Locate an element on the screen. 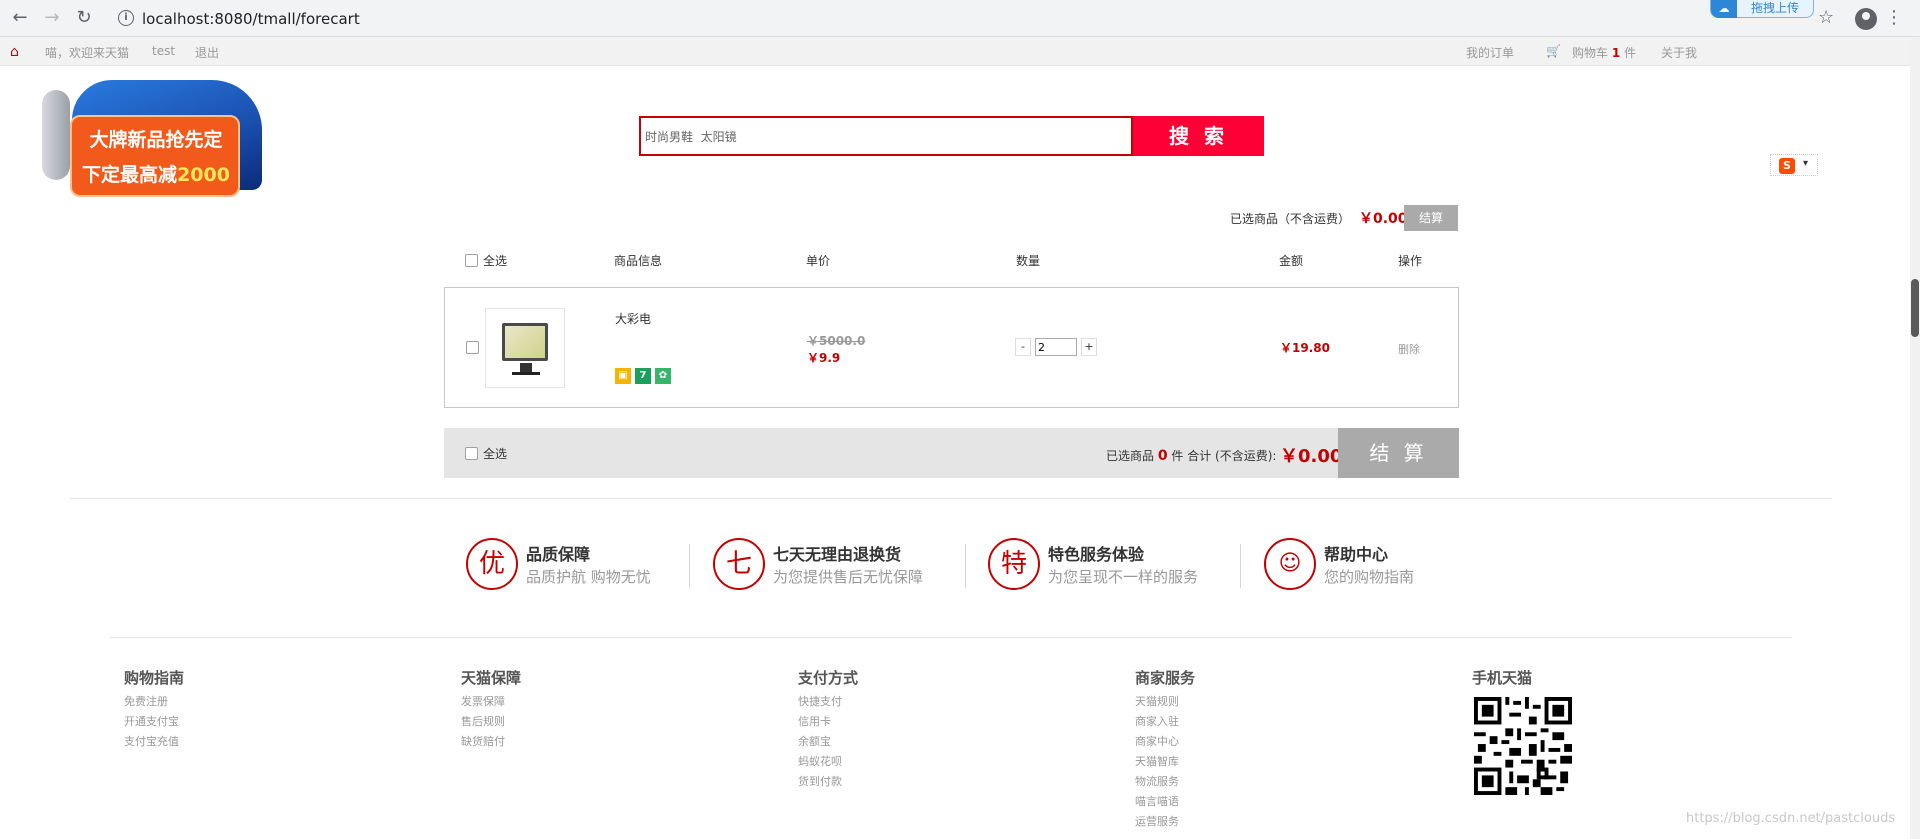  cart-count: 1 is located at coordinates (1616, 53).